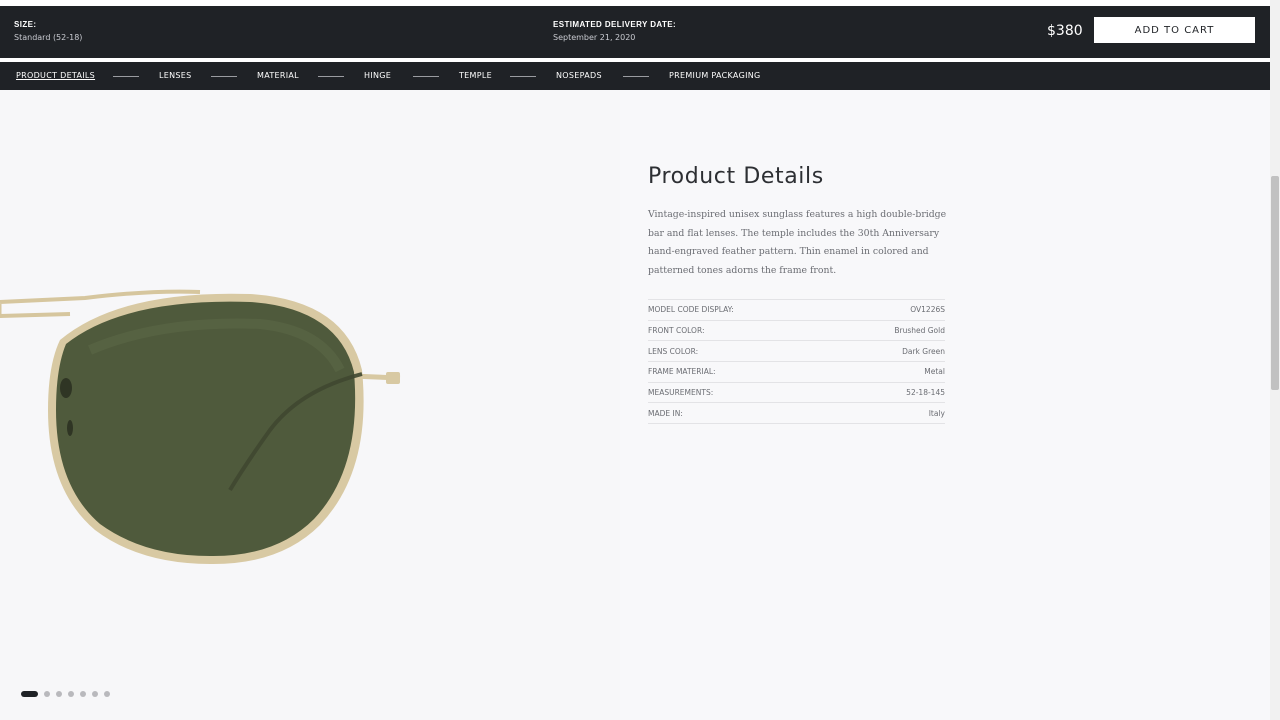  What do you see at coordinates (676, 331) in the screenshot?
I see `spec-label: FRONT COLOR:` at bounding box center [676, 331].